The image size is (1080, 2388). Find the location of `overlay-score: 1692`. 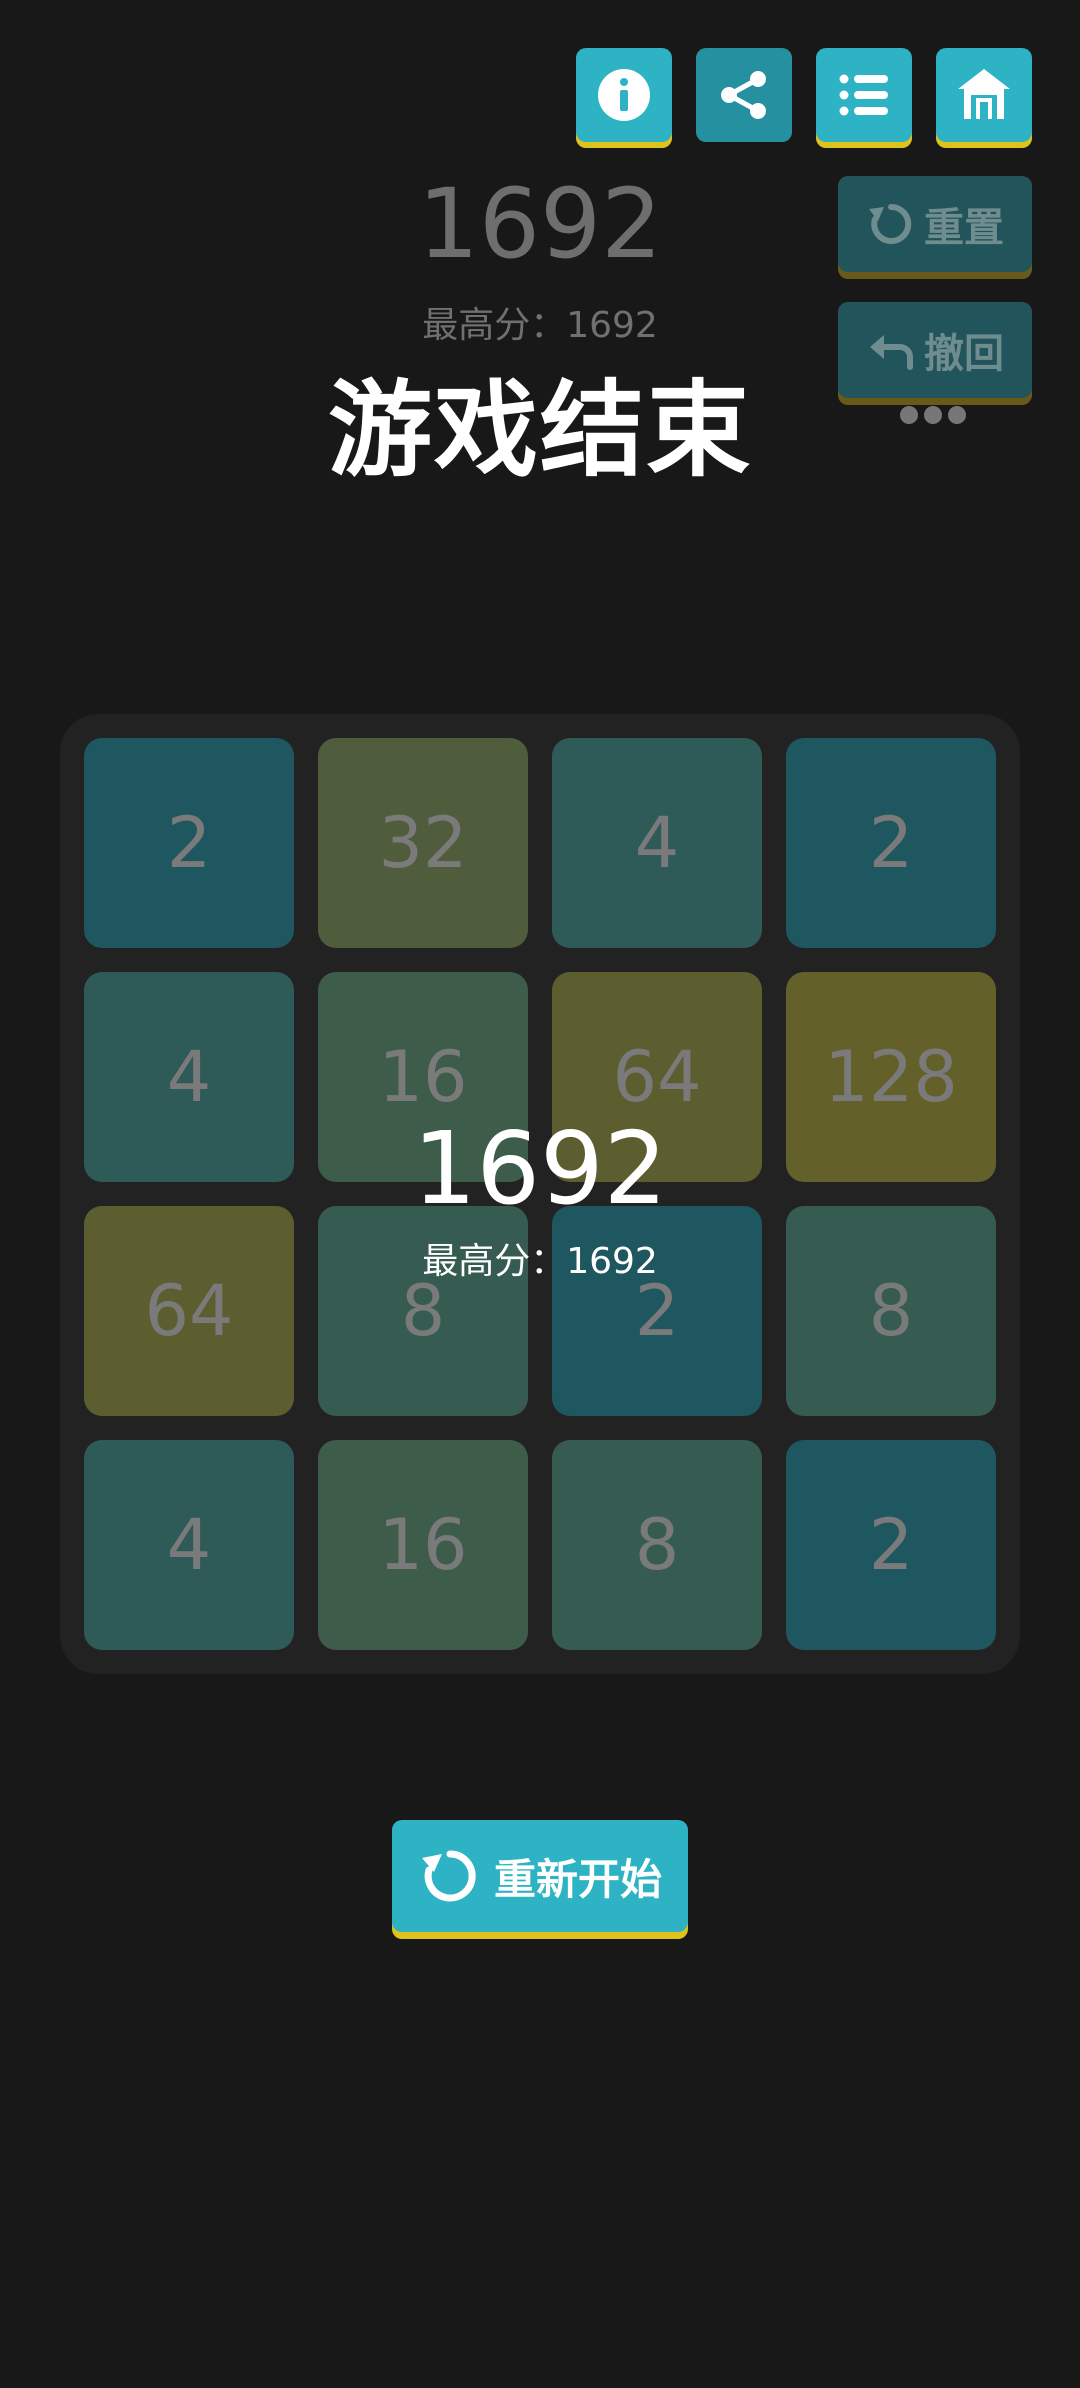

overlay-score: 1692 is located at coordinates (540, 1168).